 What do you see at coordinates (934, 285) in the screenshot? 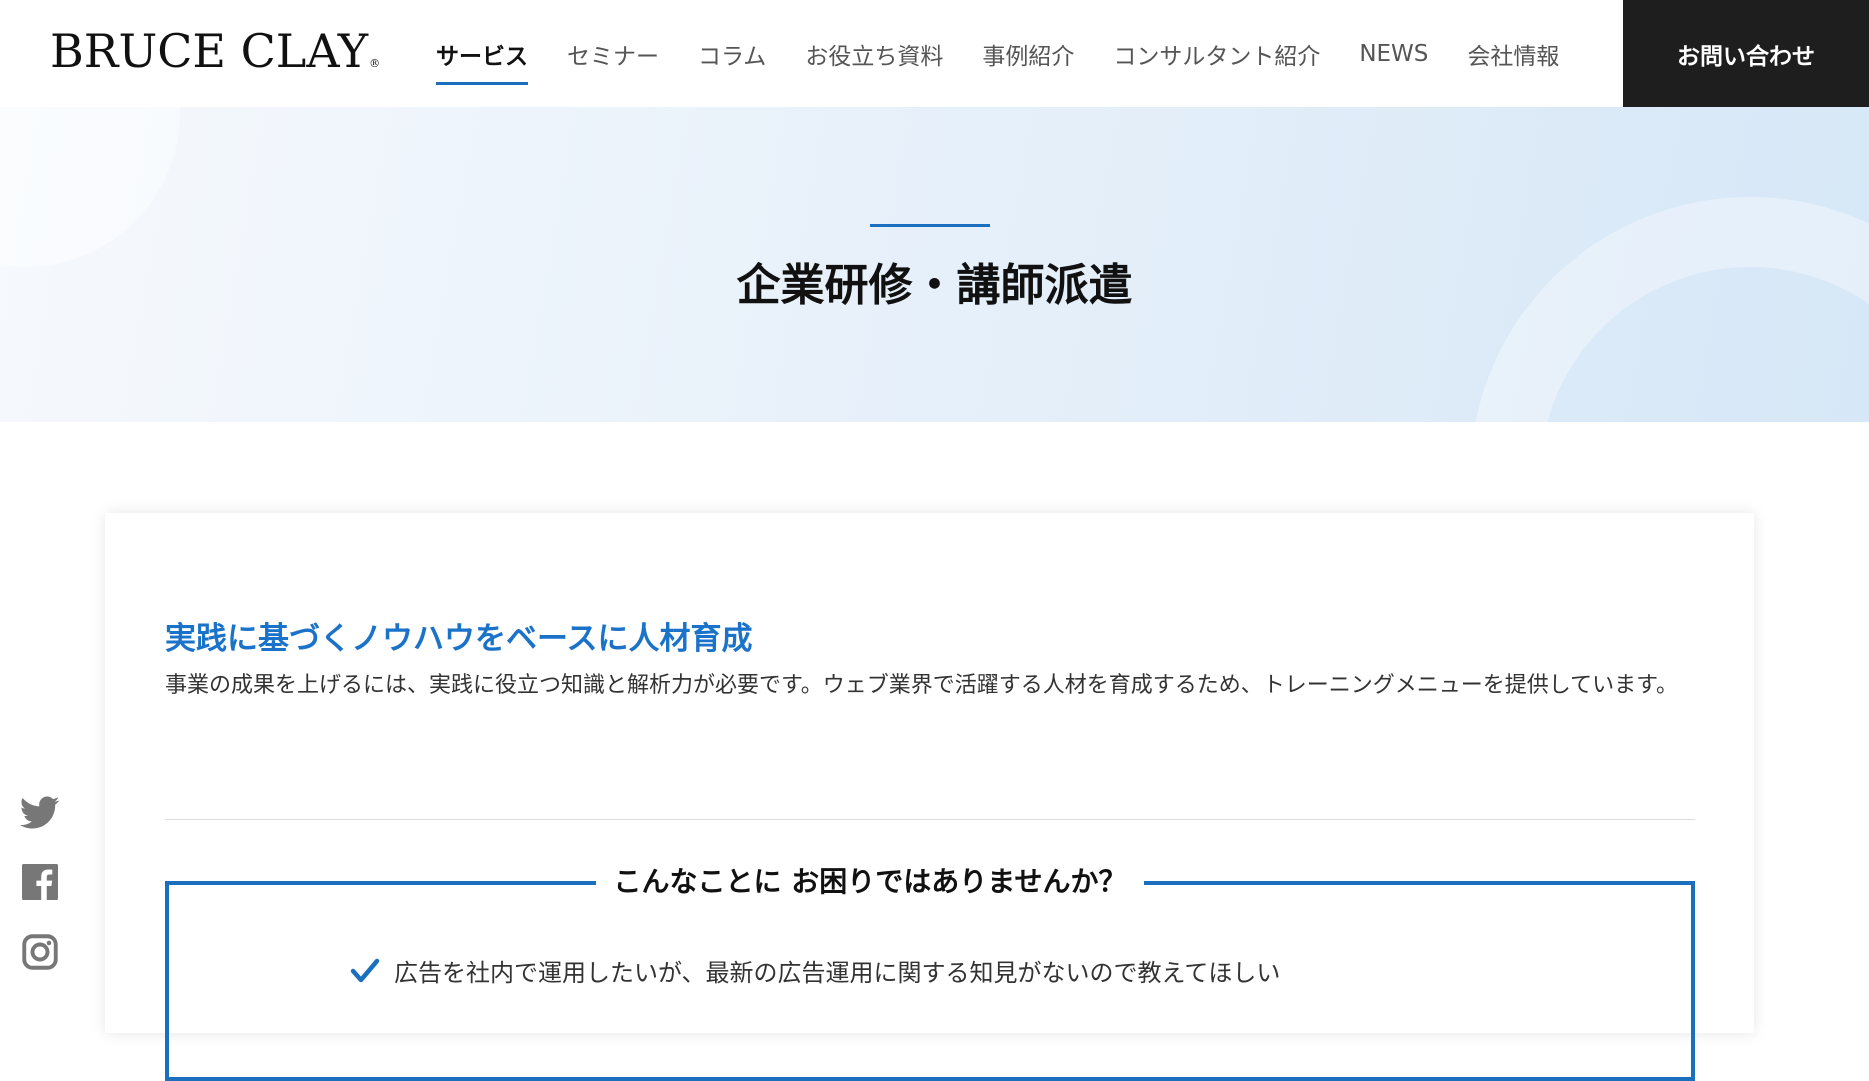
I see `page-title: 企業研修・講師派遣` at bounding box center [934, 285].